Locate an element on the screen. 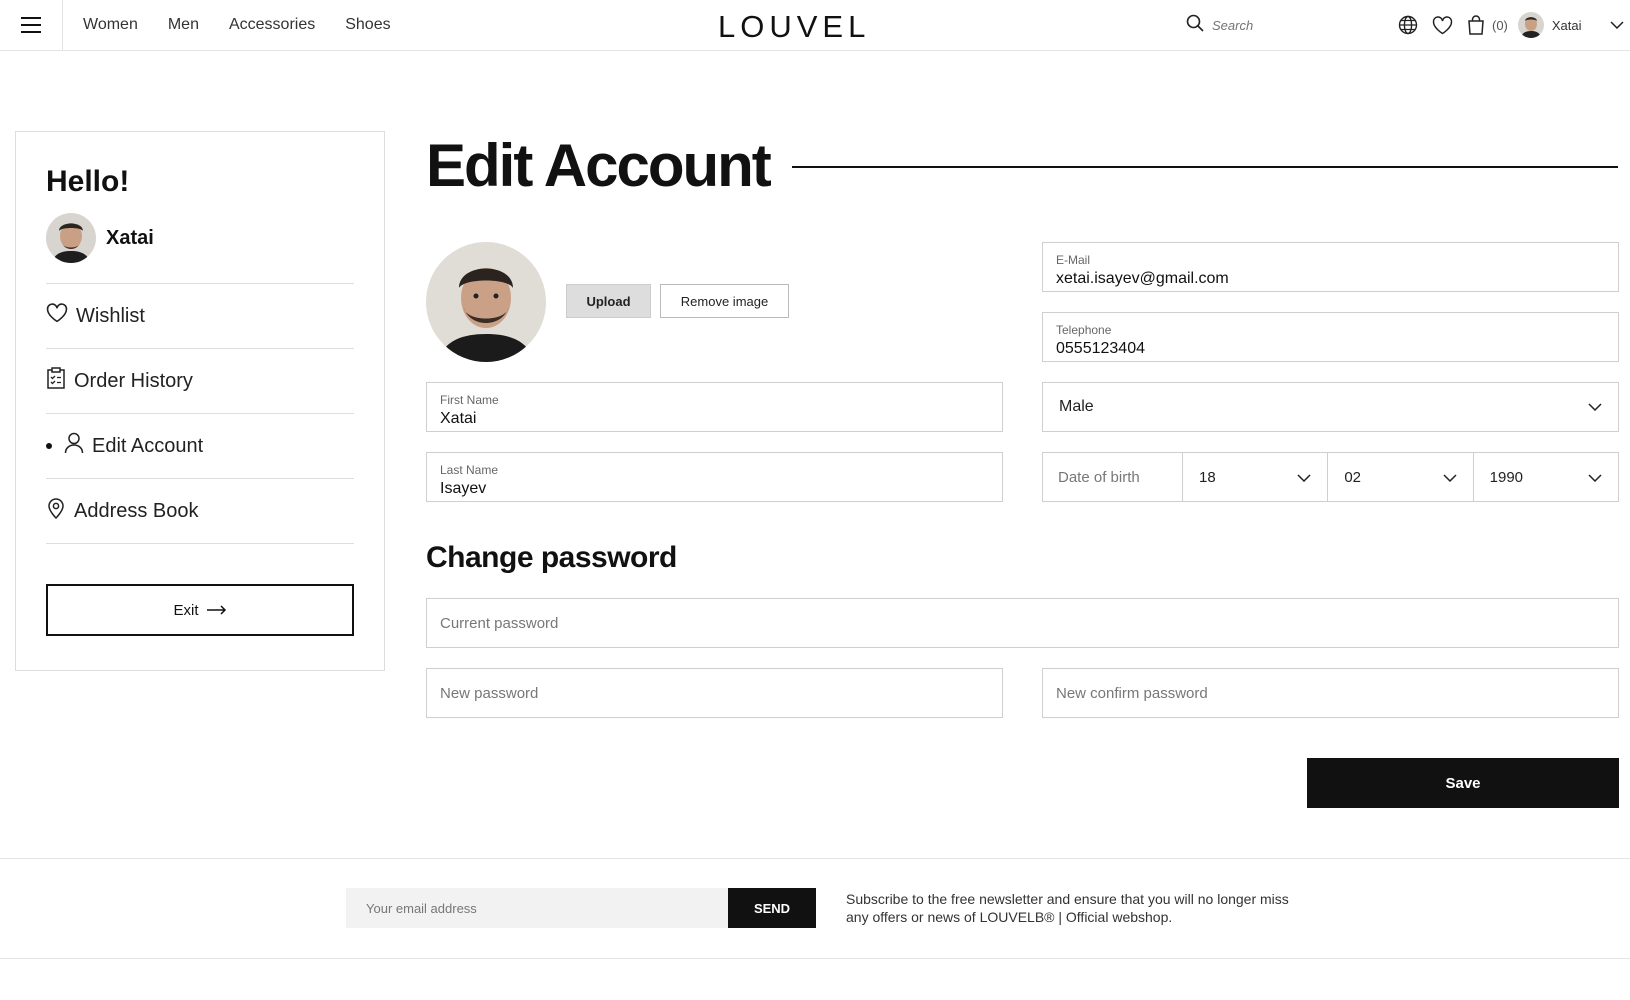 The height and width of the screenshot is (1000, 1630). first-name-label: First Name is located at coordinates (469, 400).